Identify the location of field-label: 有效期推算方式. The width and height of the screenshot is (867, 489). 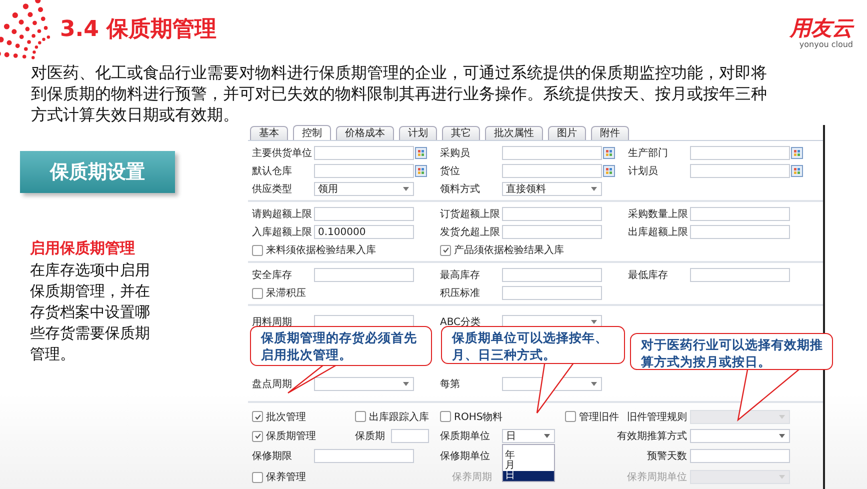
(652, 436).